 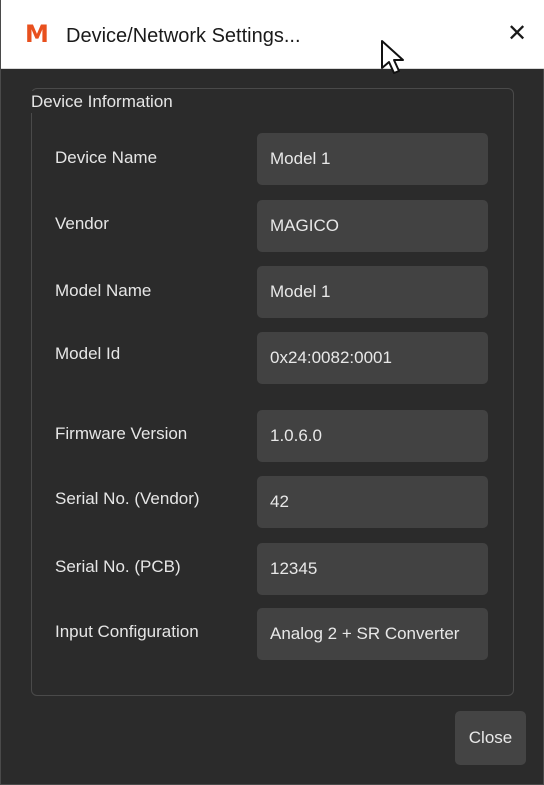 I want to click on firmware-version-field: 1.0.6.0, so click(x=372, y=436).